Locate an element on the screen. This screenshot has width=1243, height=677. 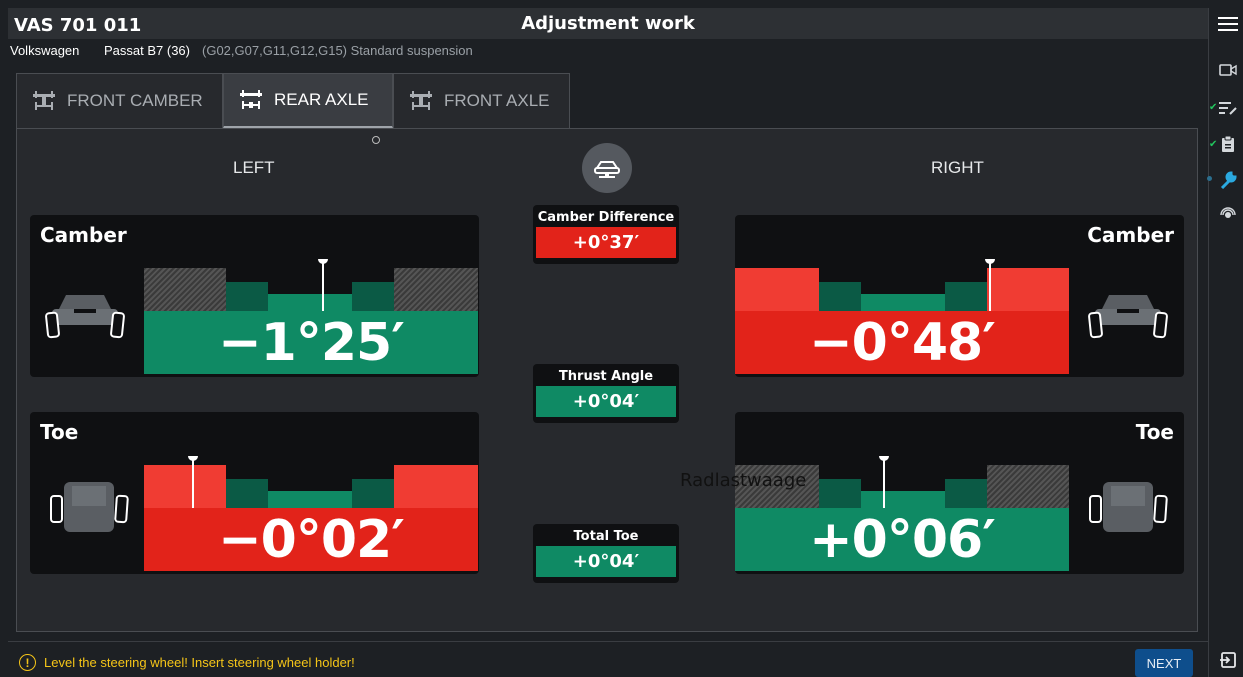
tab-front-camber: FRONT CAMBER is located at coordinates (119, 100).